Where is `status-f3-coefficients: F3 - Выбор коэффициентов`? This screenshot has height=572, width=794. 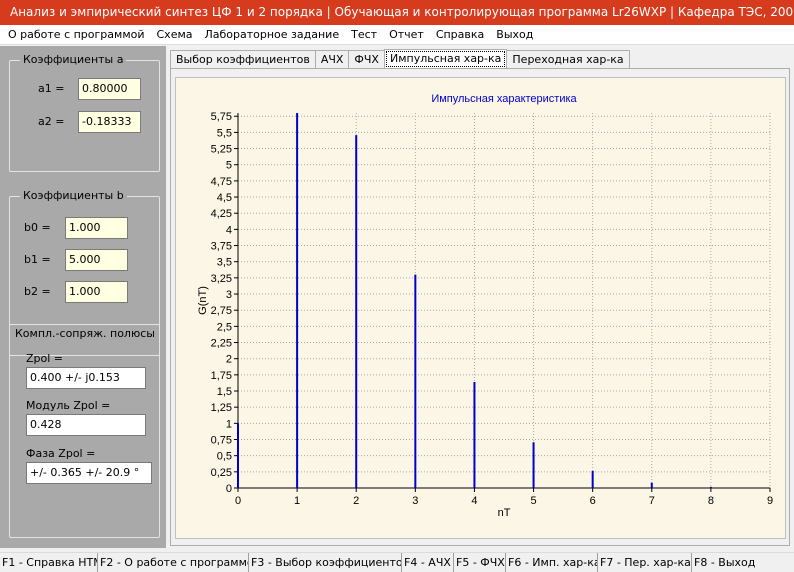
status-f3-coefficients: F3 - Выбор коэффициентов is located at coordinates (325, 562).